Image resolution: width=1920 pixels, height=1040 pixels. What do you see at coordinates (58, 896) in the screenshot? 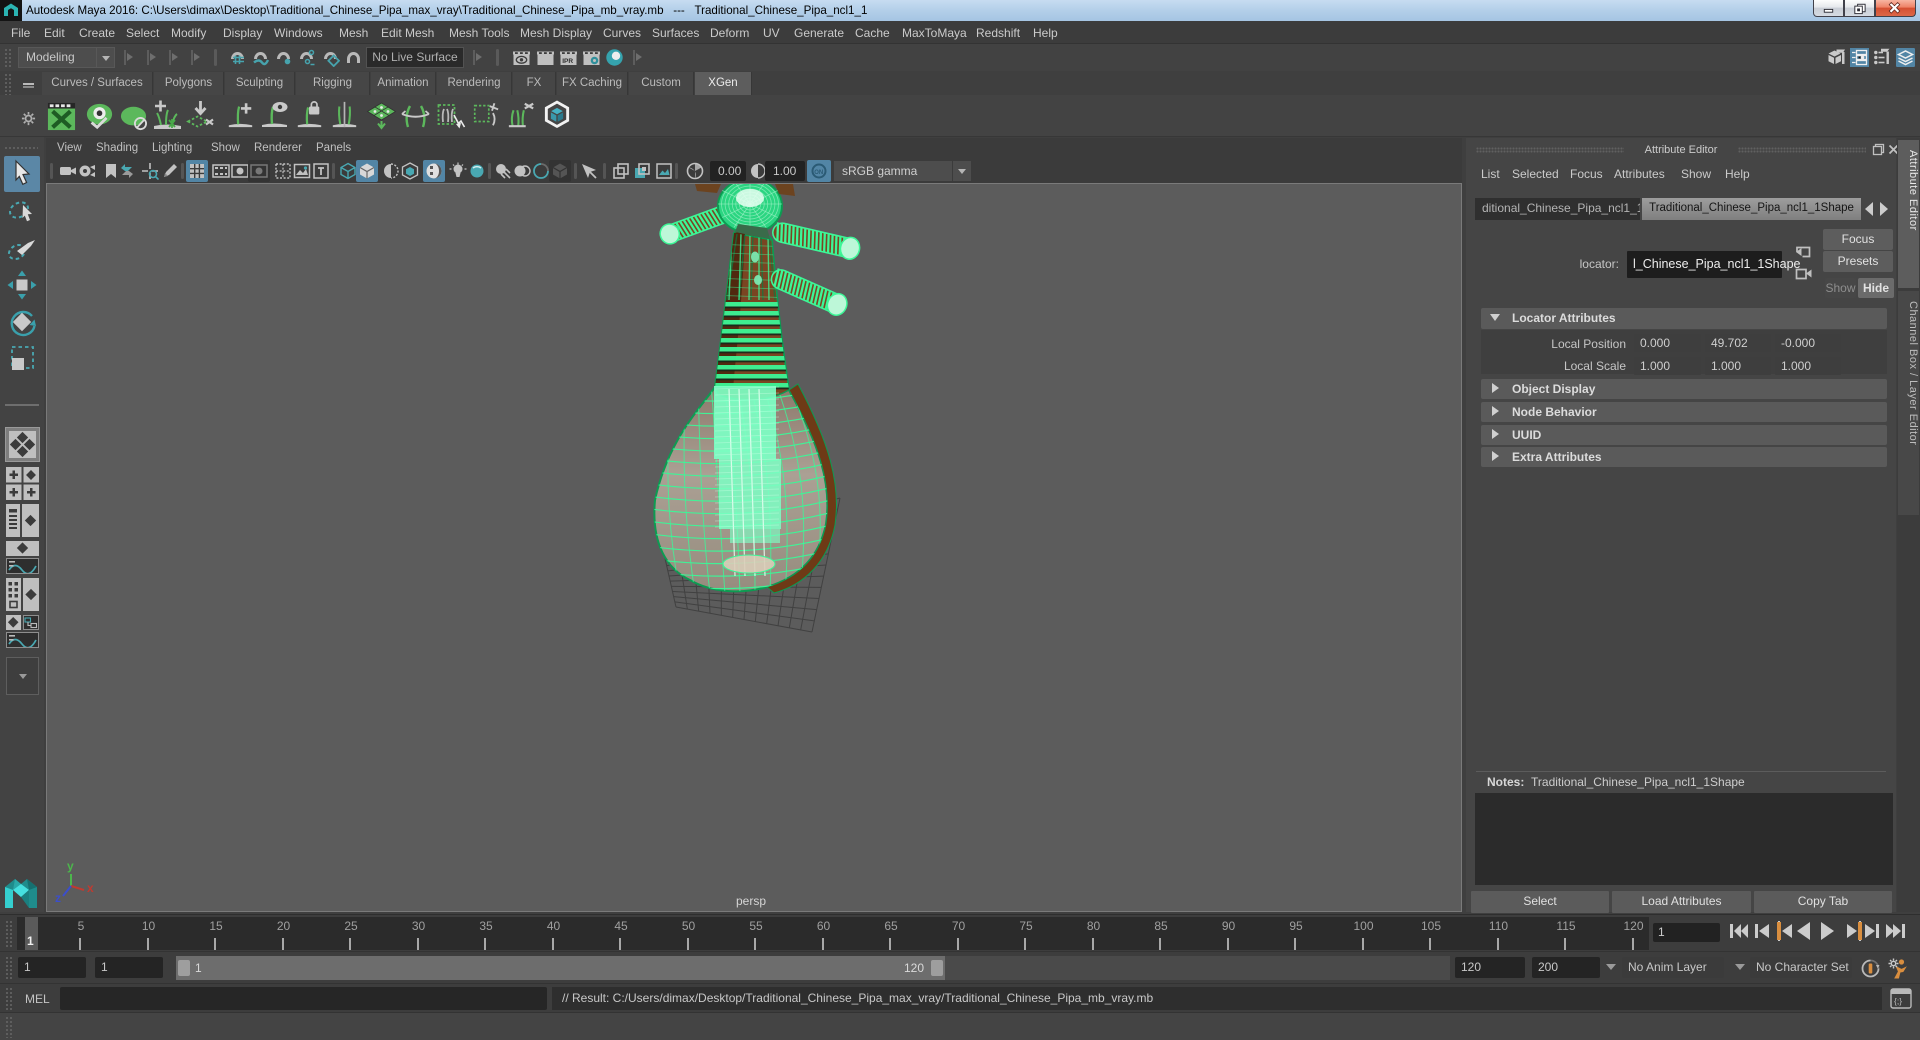
I see `svg-text: z` at bounding box center [58, 896].